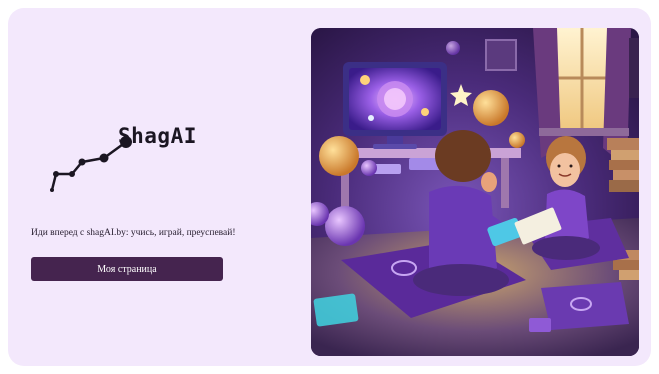 The image size is (659, 374). What do you see at coordinates (157, 136) in the screenshot?
I see `brand-name: ShagAI` at bounding box center [157, 136].